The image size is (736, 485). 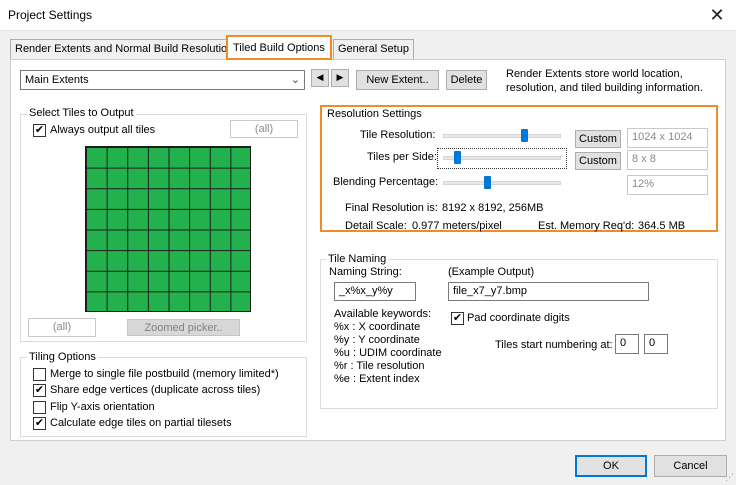 I want to click on zoomed-picker-button: Zoomed picker.., so click(x=183, y=327).